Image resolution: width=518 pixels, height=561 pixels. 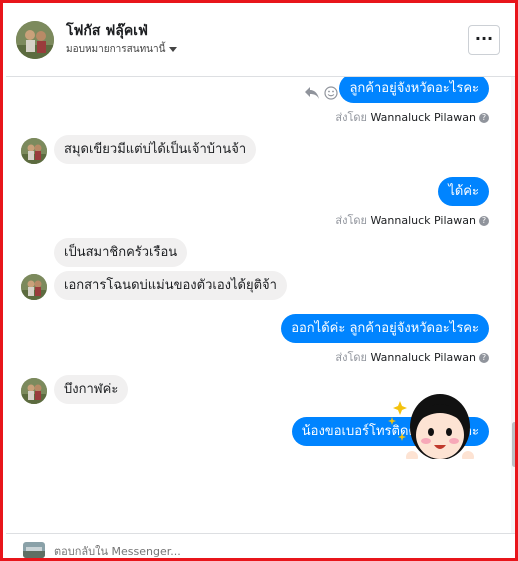 I want to click on reply-composer, so click(x=260, y=545).